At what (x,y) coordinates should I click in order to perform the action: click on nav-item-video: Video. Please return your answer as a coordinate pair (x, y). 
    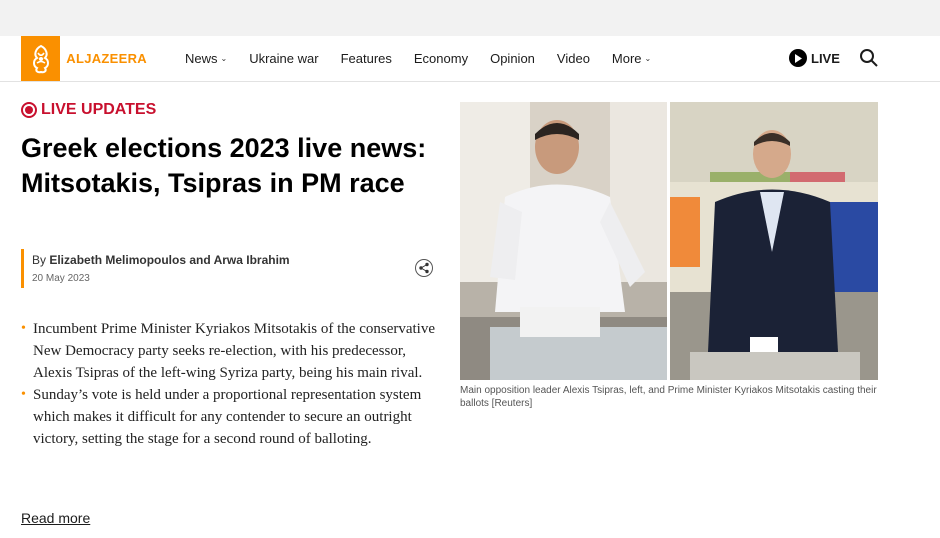
    Looking at the image, I should click on (573, 58).